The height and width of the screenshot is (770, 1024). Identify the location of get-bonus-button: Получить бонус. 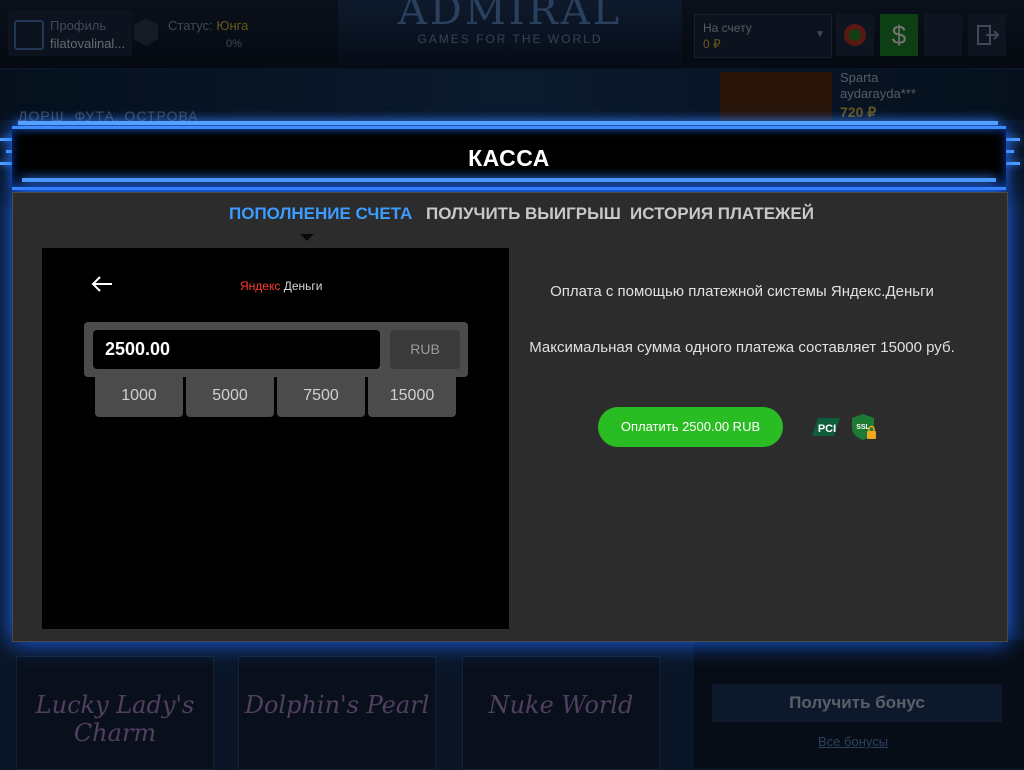
(857, 703).